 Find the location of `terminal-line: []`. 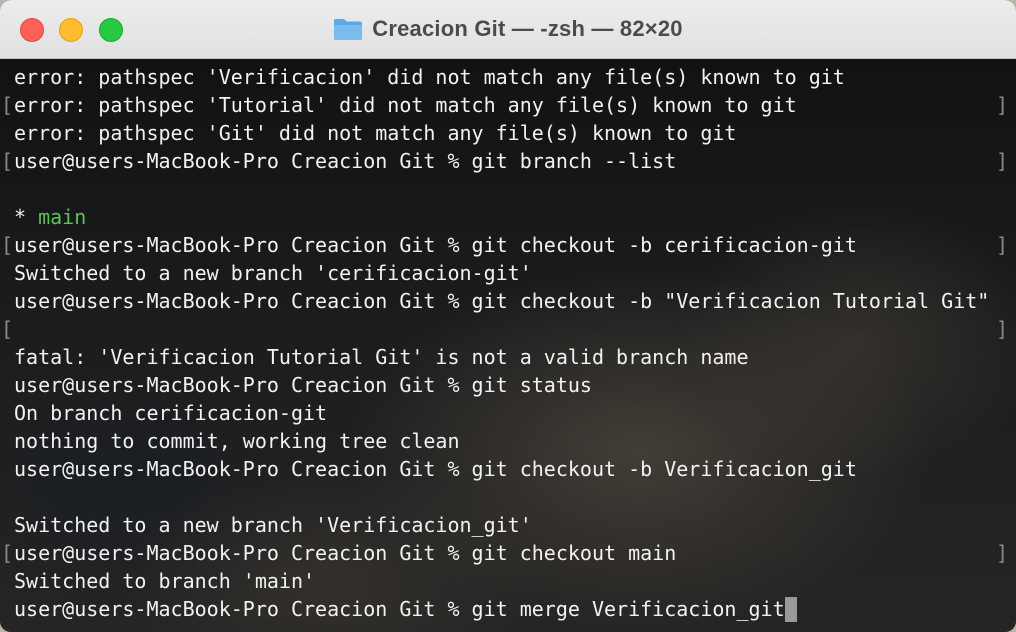

terminal-line: [] is located at coordinates (508, 329).